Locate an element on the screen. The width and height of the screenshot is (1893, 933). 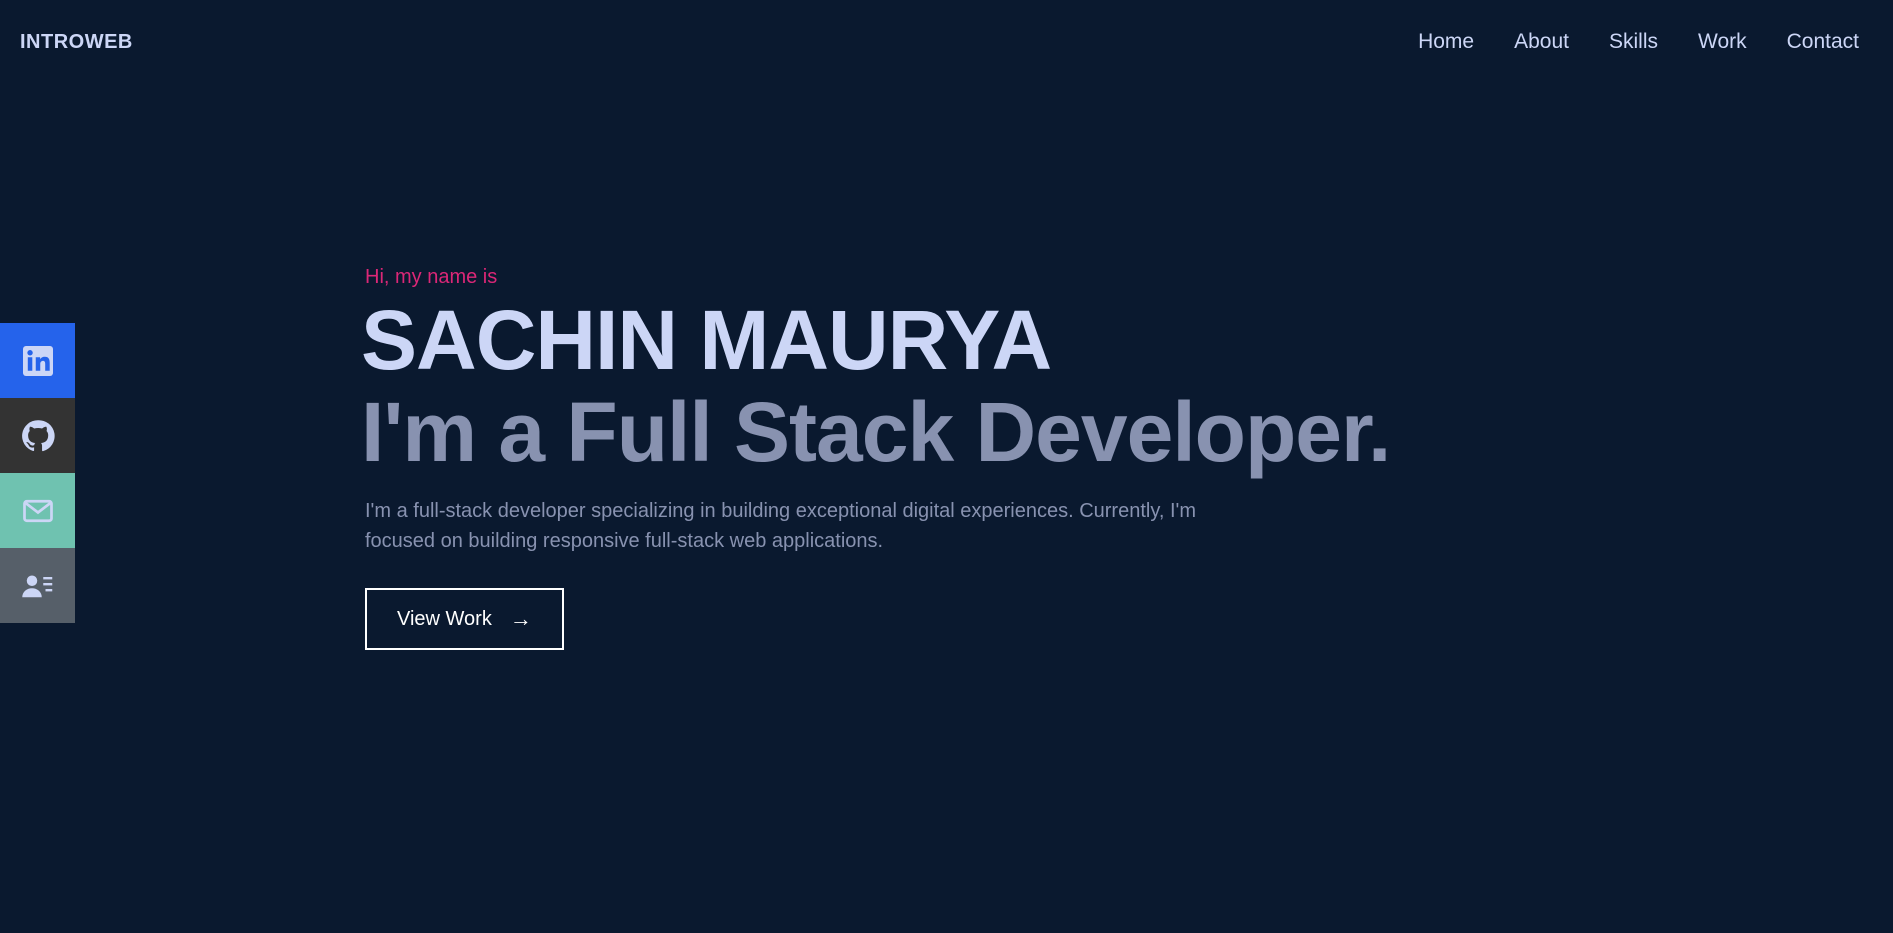
mail-icon is located at coordinates (37, 510).